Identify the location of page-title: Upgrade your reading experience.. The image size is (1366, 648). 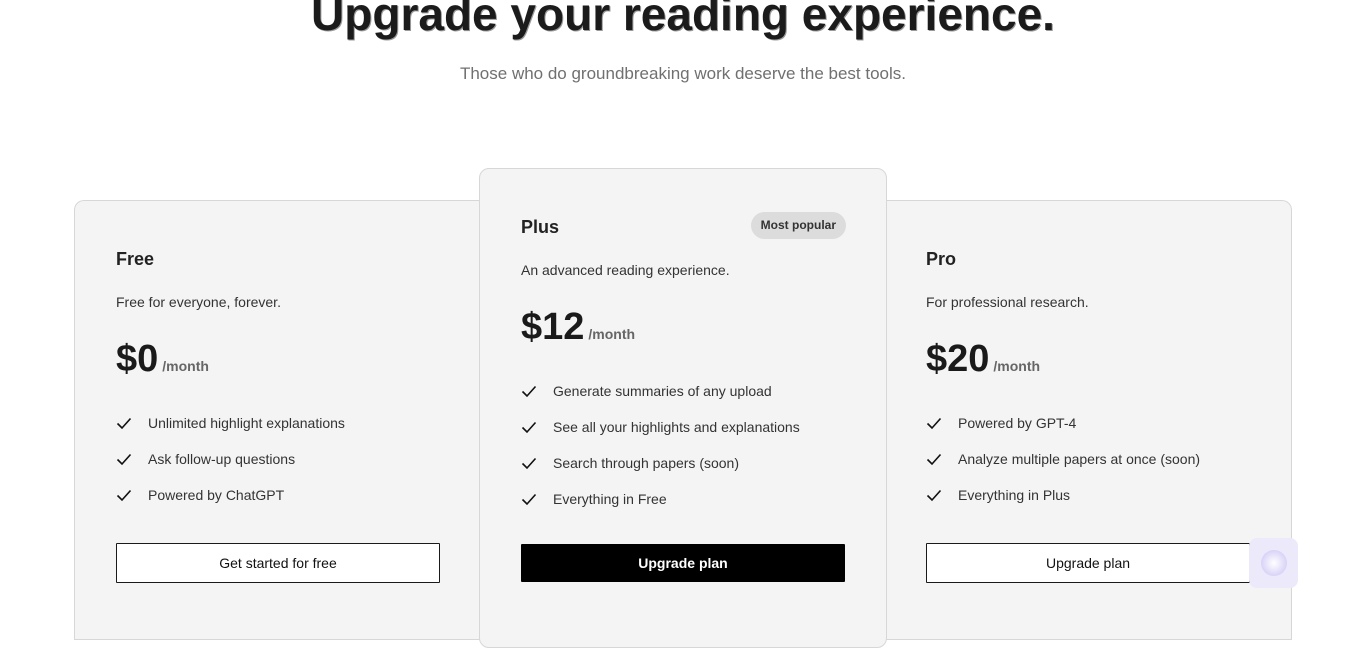
(683, 20).